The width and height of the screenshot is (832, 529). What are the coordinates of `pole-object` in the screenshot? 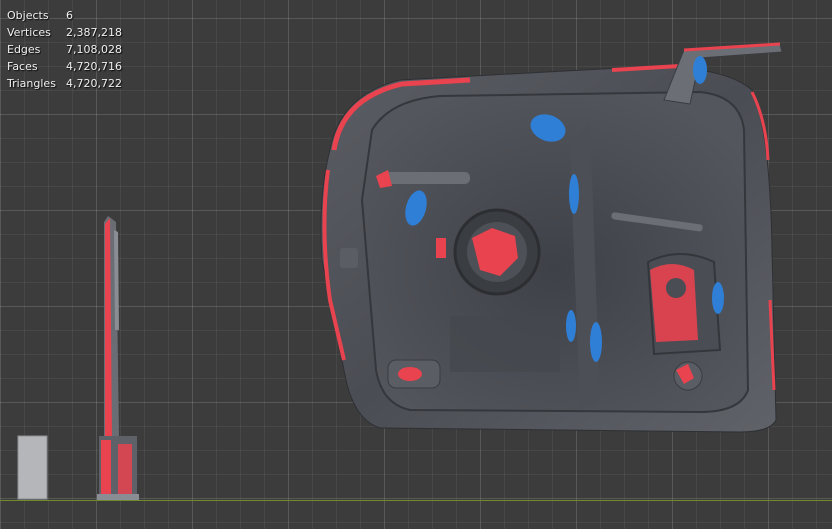 It's located at (118, 358).